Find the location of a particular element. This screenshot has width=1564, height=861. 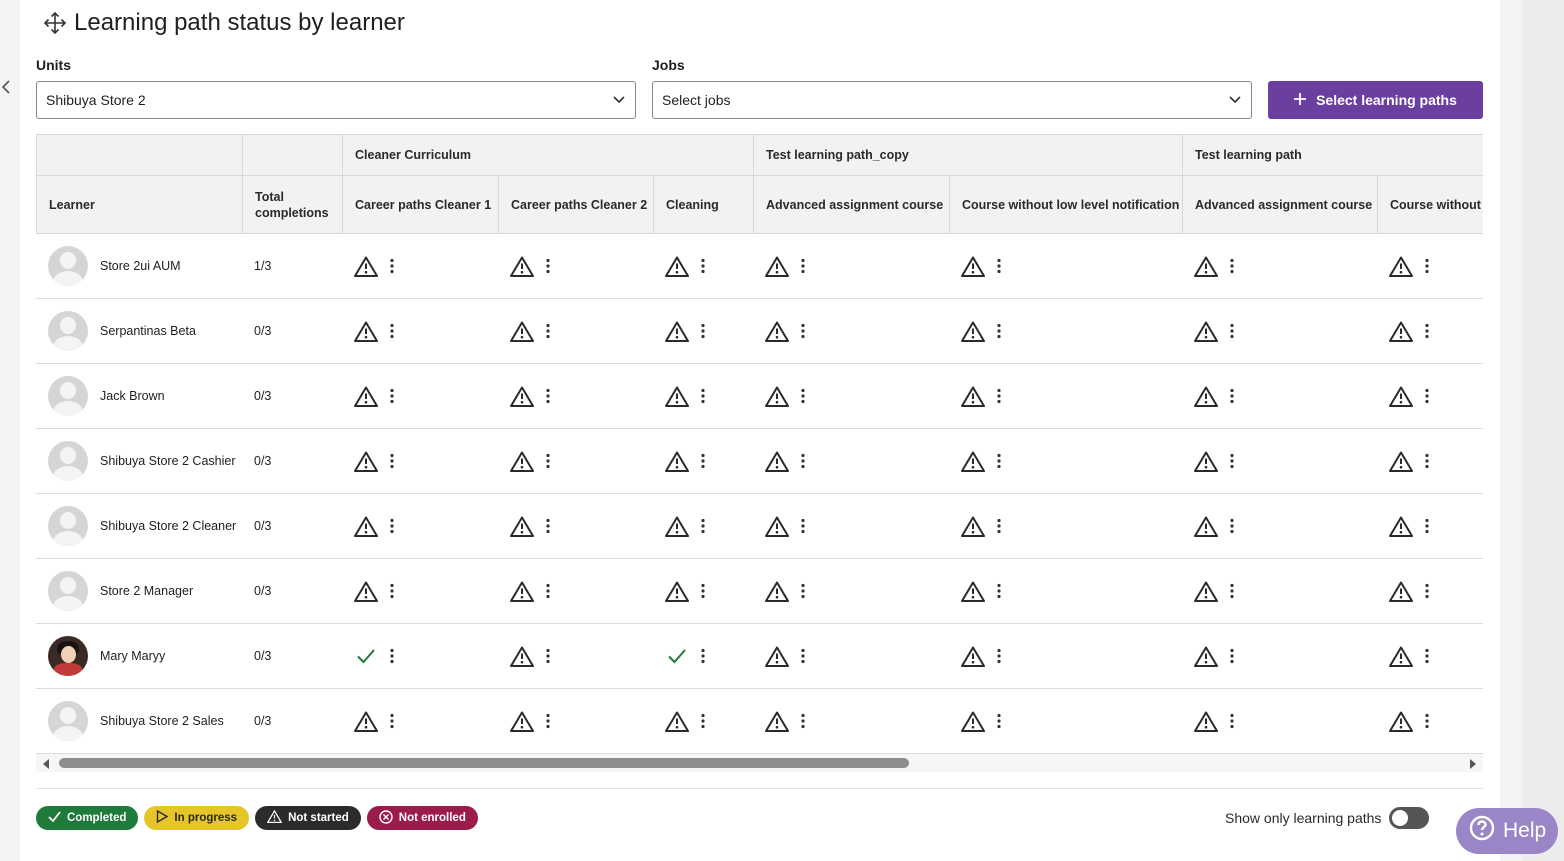

avatar is located at coordinates (68, 526).